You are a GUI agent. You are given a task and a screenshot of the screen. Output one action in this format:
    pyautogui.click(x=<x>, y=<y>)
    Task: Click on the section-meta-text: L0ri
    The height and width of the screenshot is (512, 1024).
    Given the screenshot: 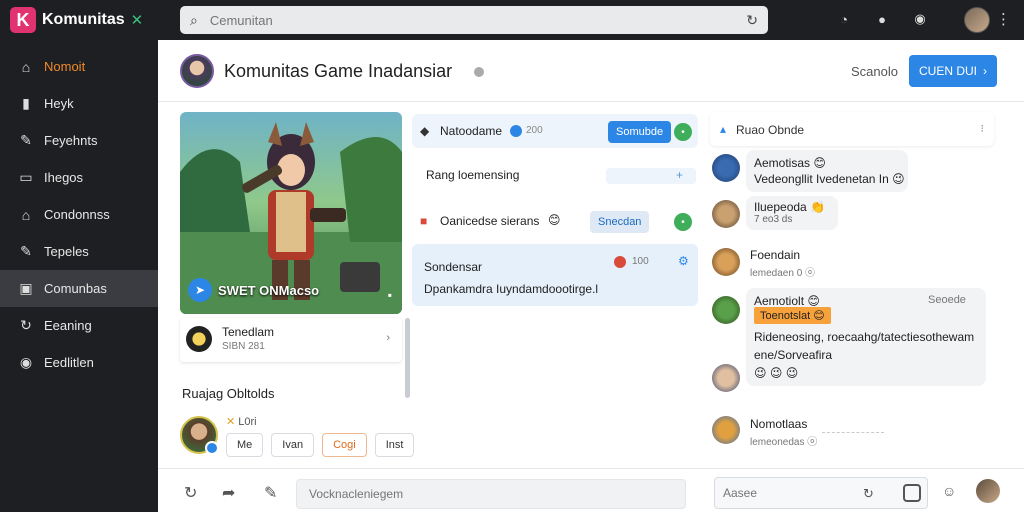 What is the action you would take?
    pyautogui.click(x=247, y=422)
    